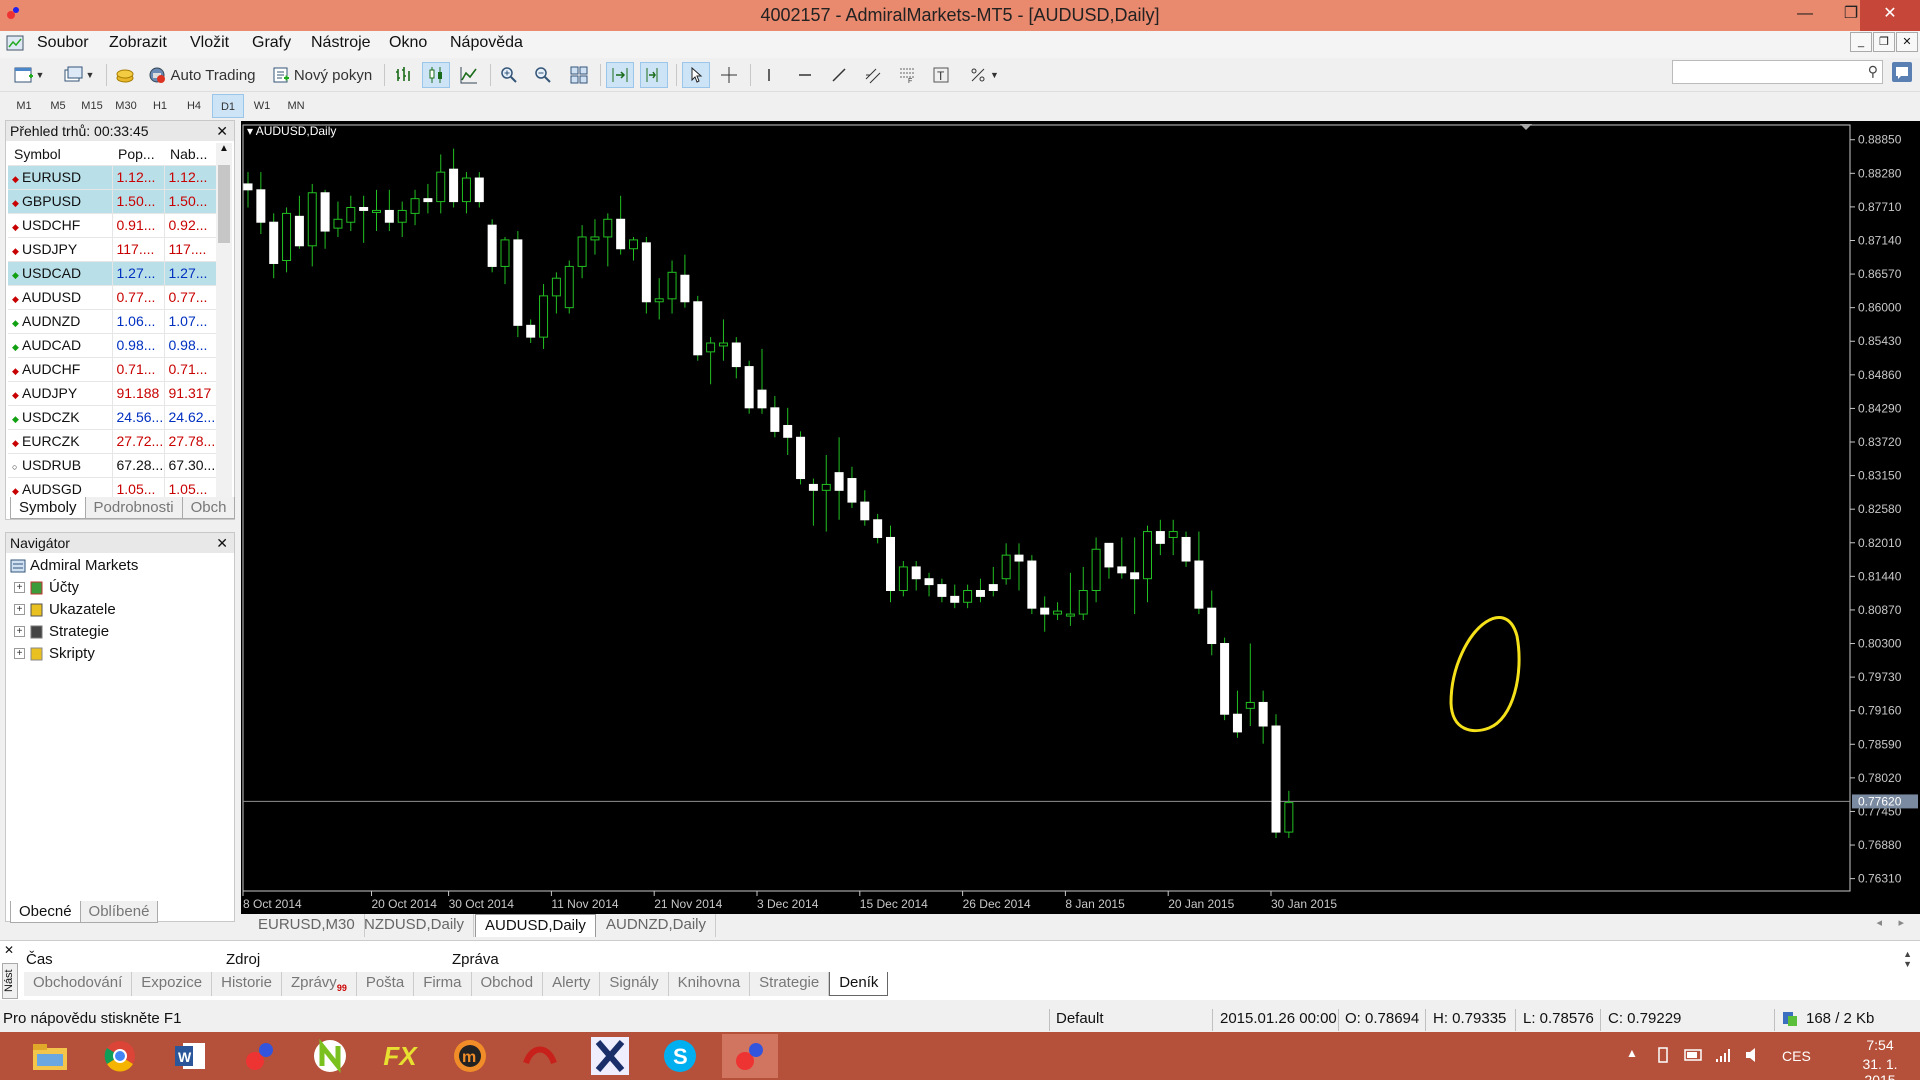  What do you see at coordinates (873, 75) in the screenshot?
I see `channel-button` at bounding box center [873, 75].